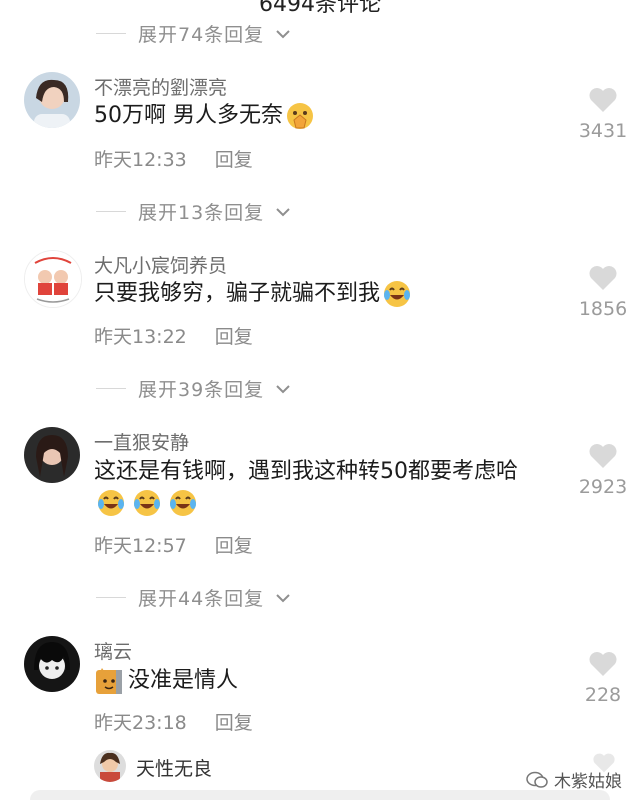 Image resolution: width=640 pixels, height=800 pixels. Describe the element at coordinates (140, 337) in the screenshot. I see `comment-time: 昨天13:22` at that location.